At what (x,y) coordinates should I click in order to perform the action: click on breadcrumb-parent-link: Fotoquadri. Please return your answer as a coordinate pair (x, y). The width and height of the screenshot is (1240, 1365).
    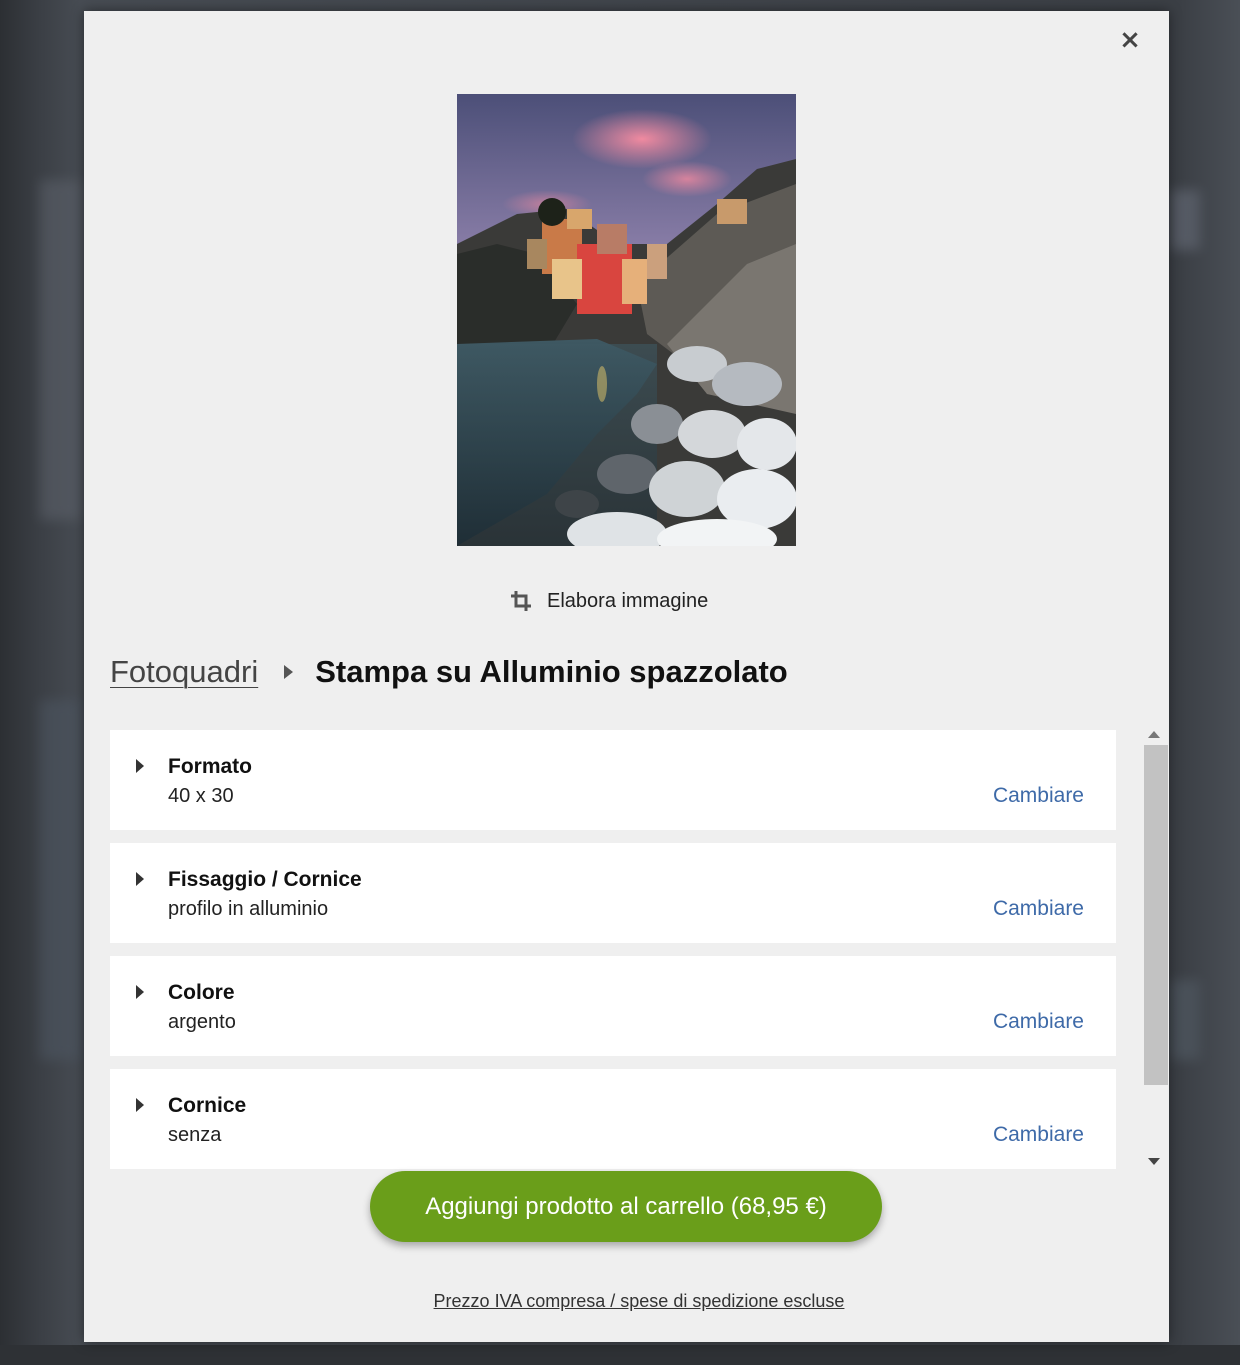
    Looking at the image, I should click on (184, 672).